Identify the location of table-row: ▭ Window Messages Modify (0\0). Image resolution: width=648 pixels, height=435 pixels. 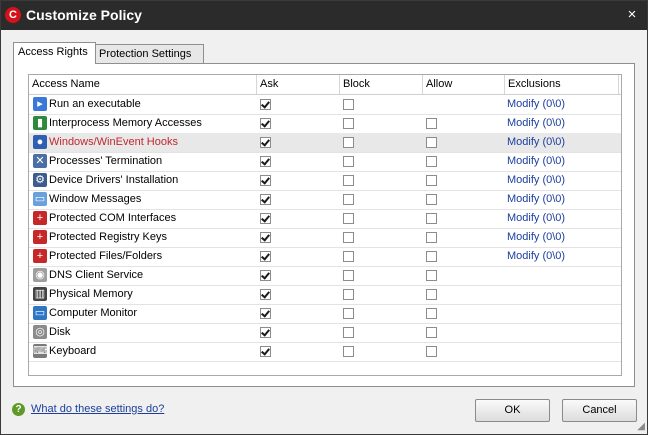
(325, 200).